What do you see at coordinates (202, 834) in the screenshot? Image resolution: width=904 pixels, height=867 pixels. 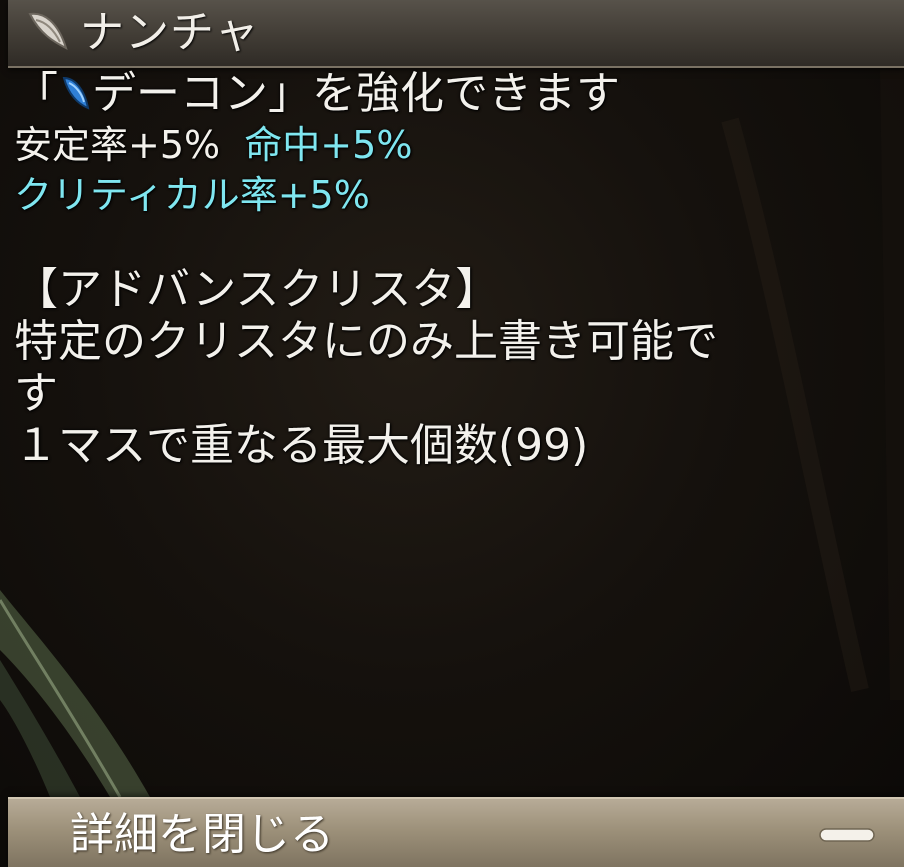 I see `close-details-label: 詳細を閉じる` at bounding box center [202, 834].